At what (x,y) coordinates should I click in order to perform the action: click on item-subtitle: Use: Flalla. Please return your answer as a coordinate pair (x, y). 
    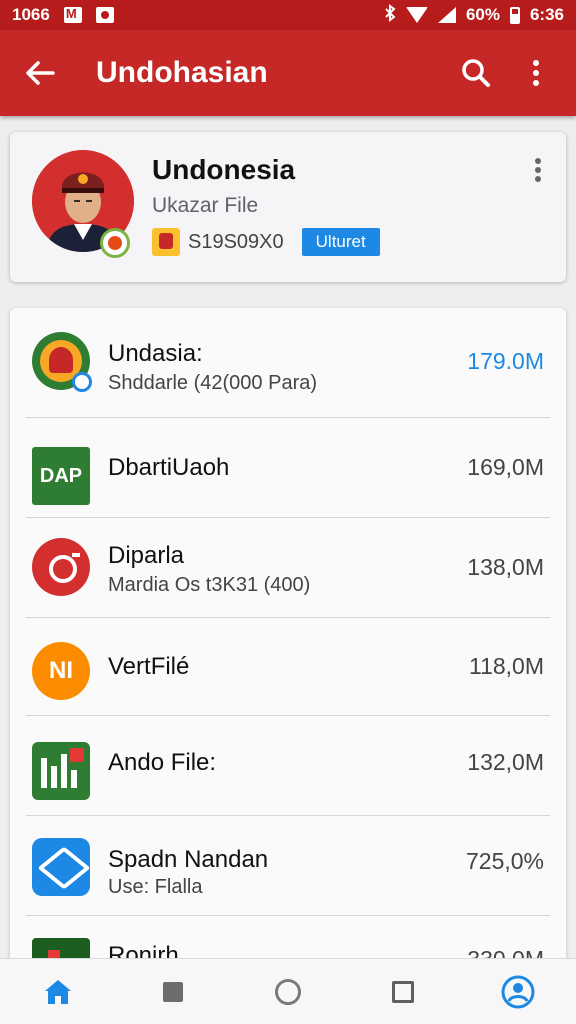
    Looking at the image, I should click on (155, 887).